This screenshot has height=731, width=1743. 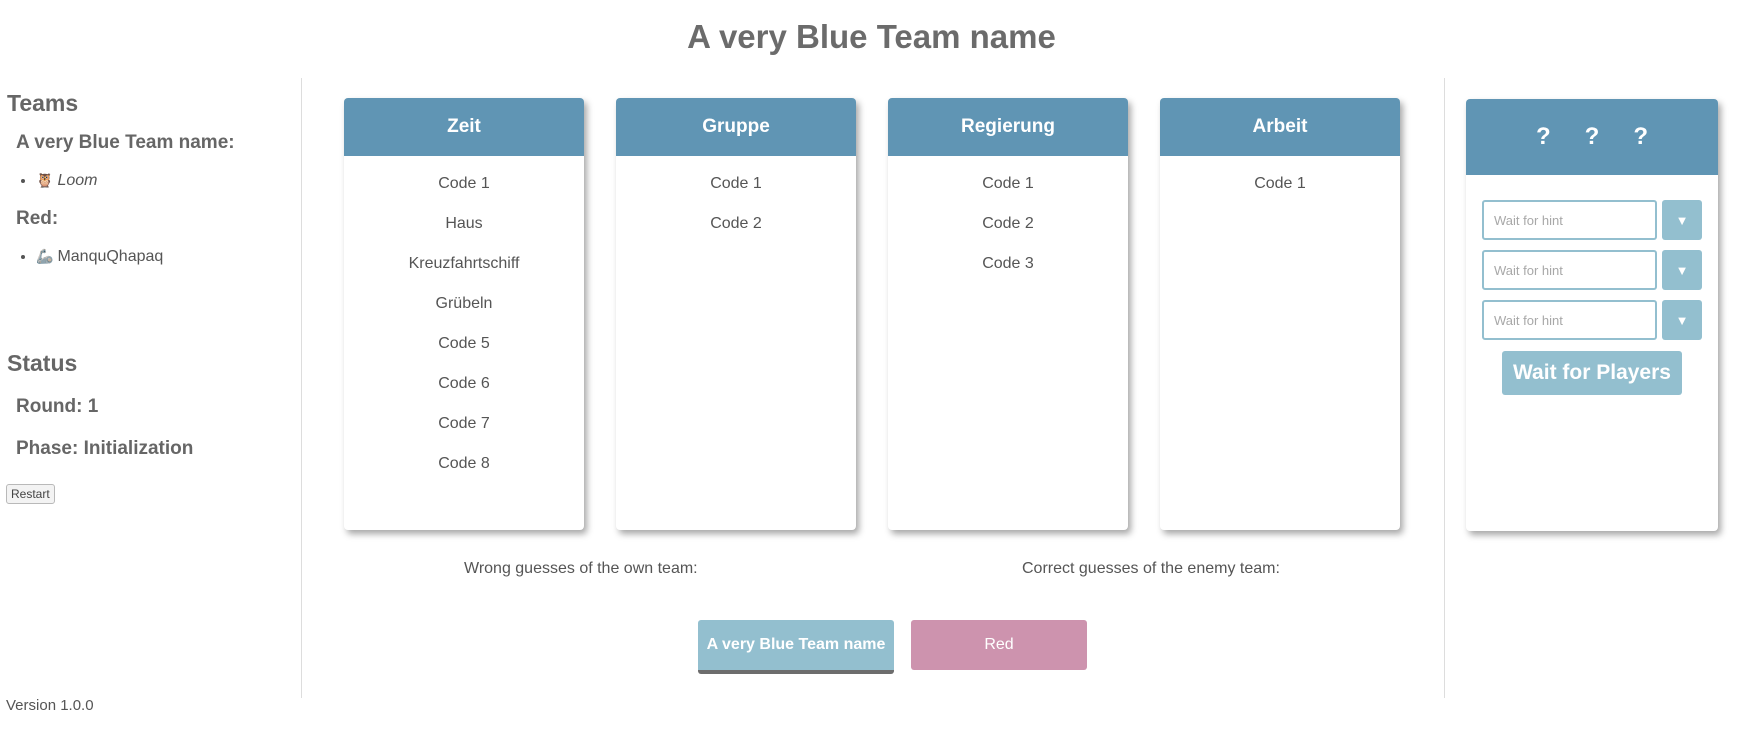 I want to click on hint-panel: ? ? ? ▼ ▼ ▼ Wait for Players, so click(x=1592, y=315).